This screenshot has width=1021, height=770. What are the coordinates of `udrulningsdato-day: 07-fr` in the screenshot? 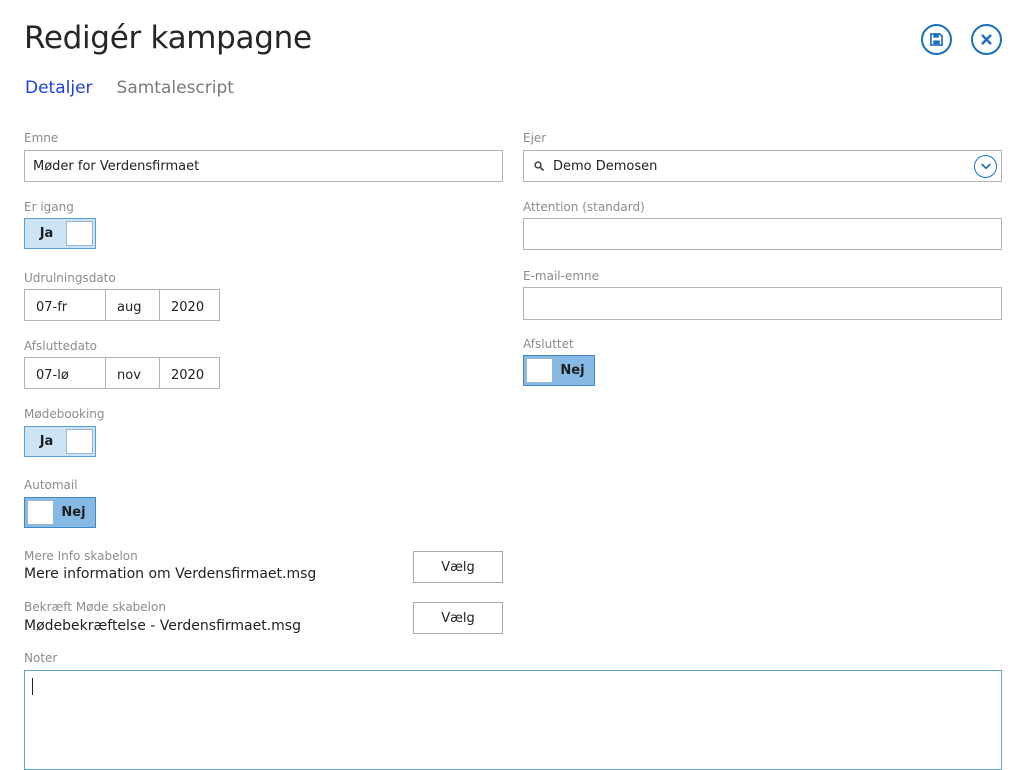 It's located at (65, 305).